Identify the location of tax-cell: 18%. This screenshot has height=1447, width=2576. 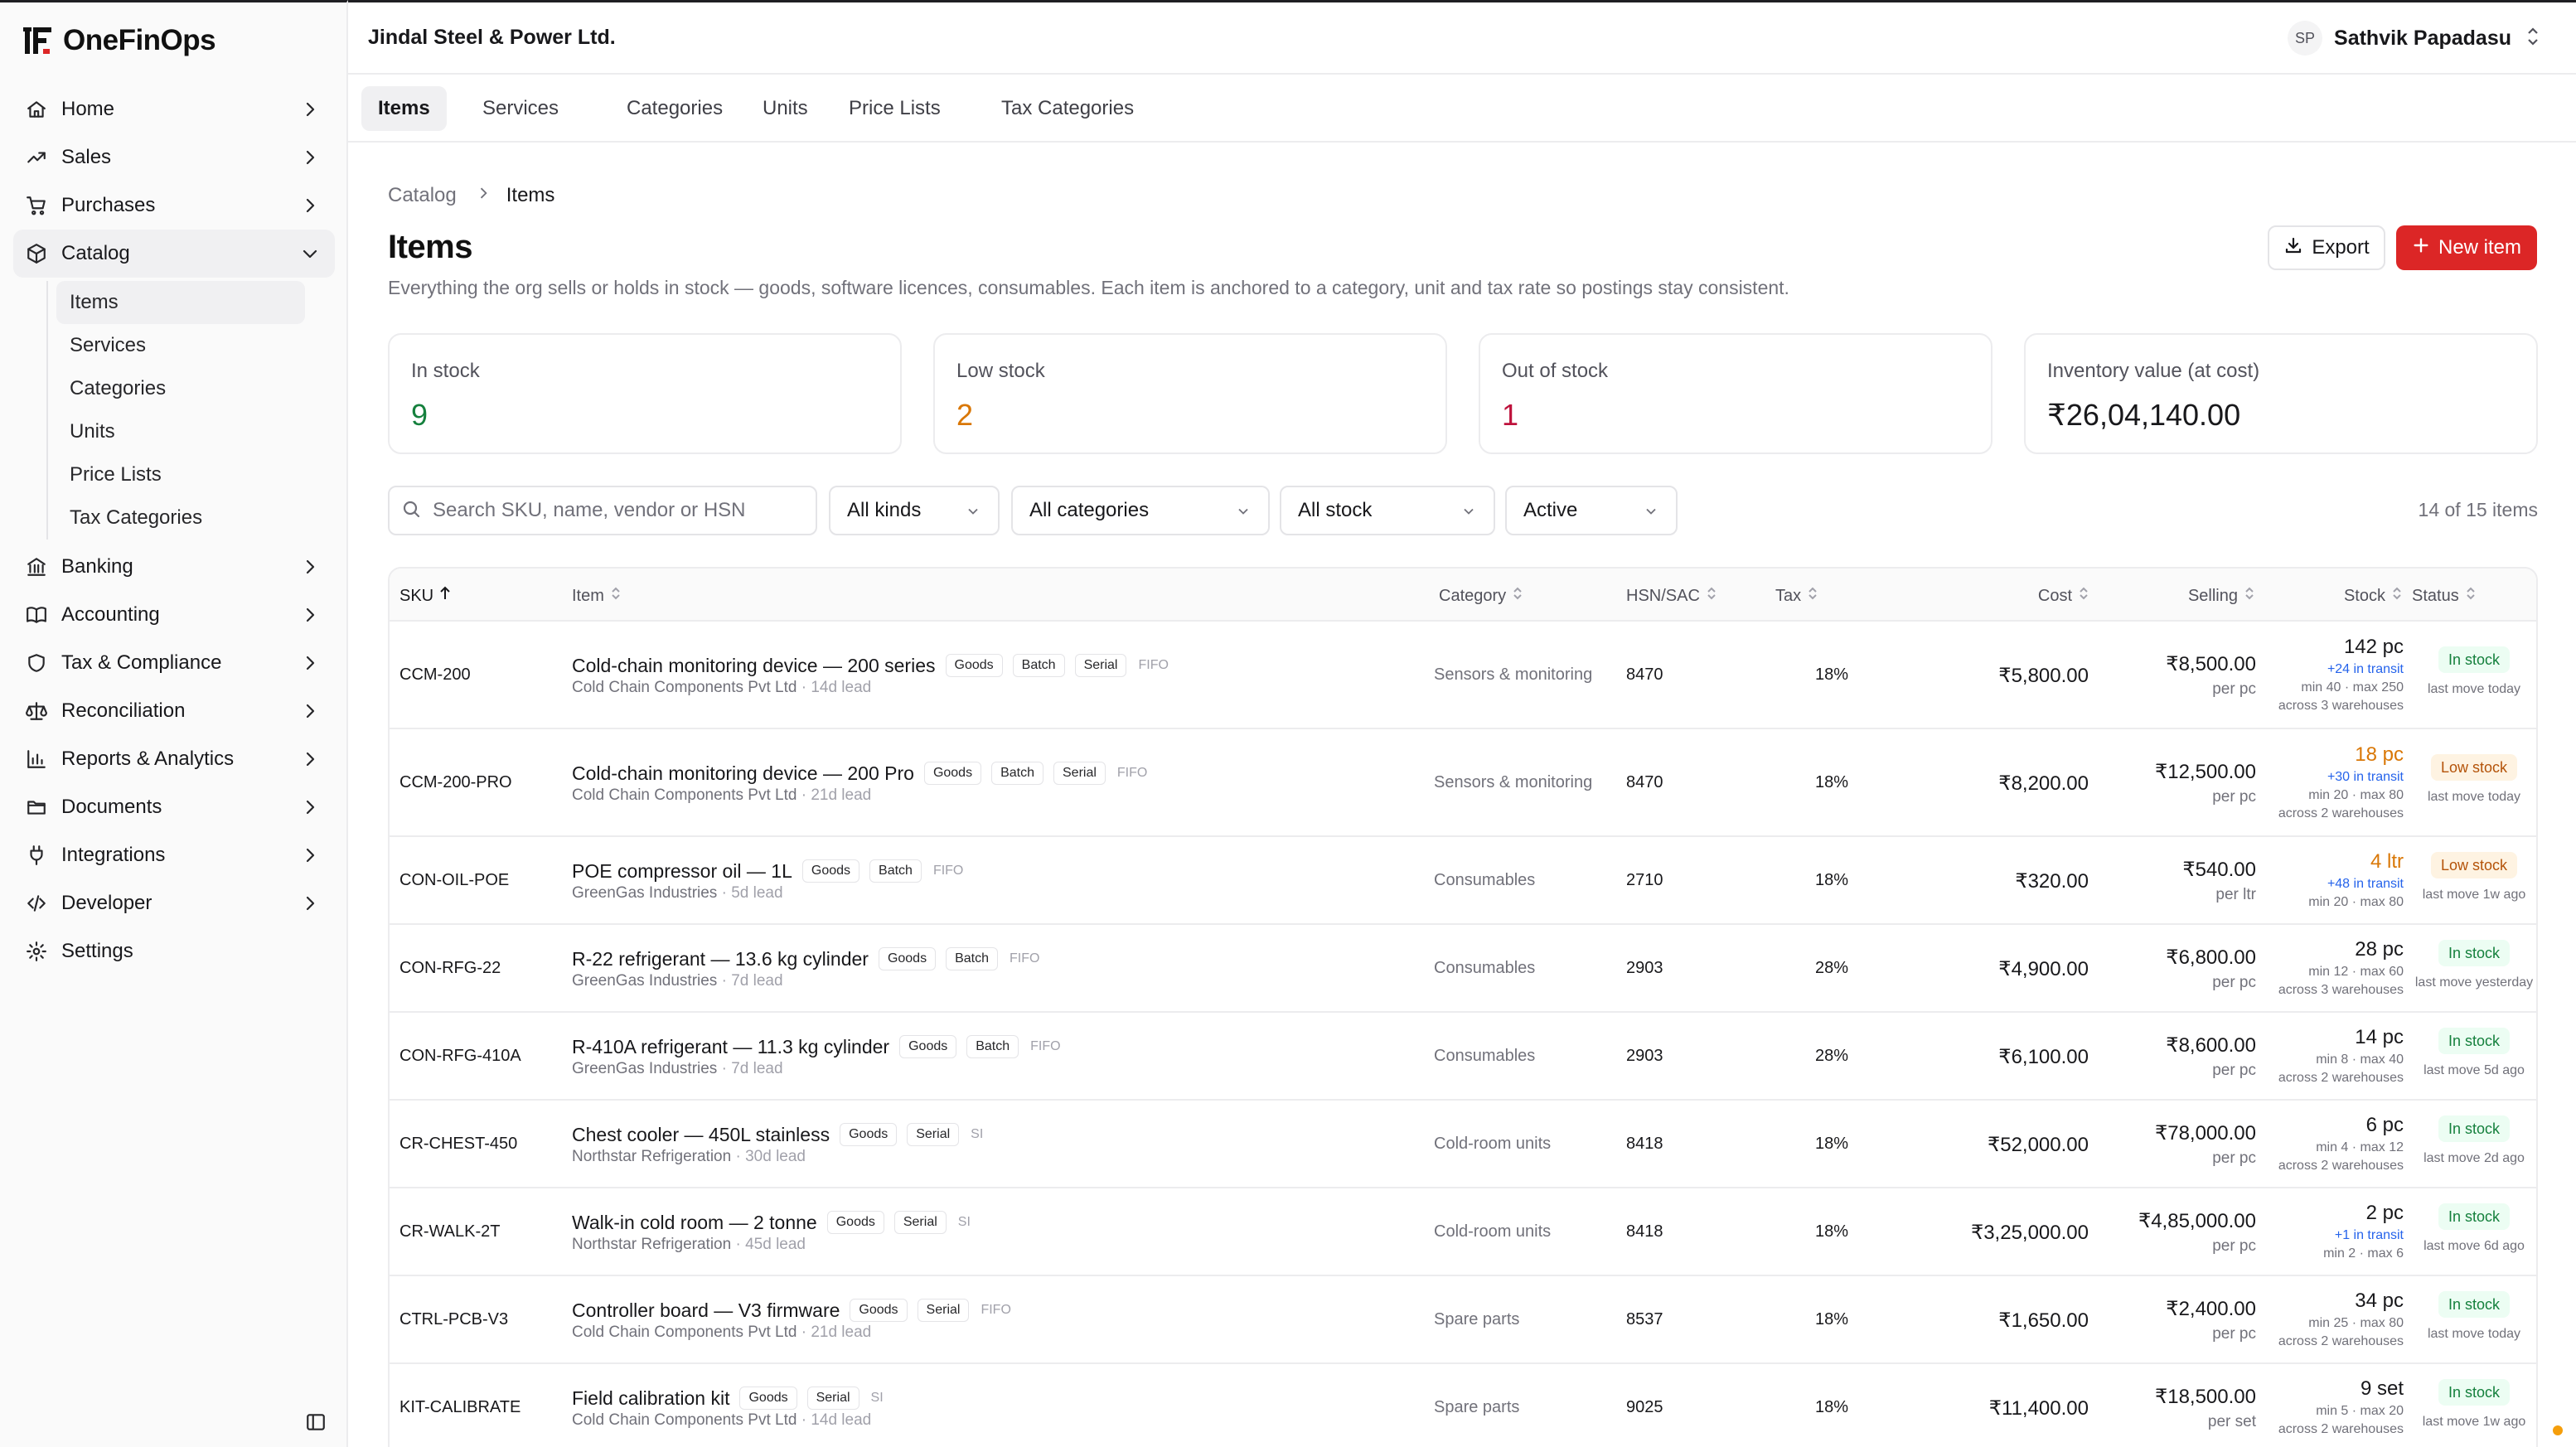
(1831, 674).